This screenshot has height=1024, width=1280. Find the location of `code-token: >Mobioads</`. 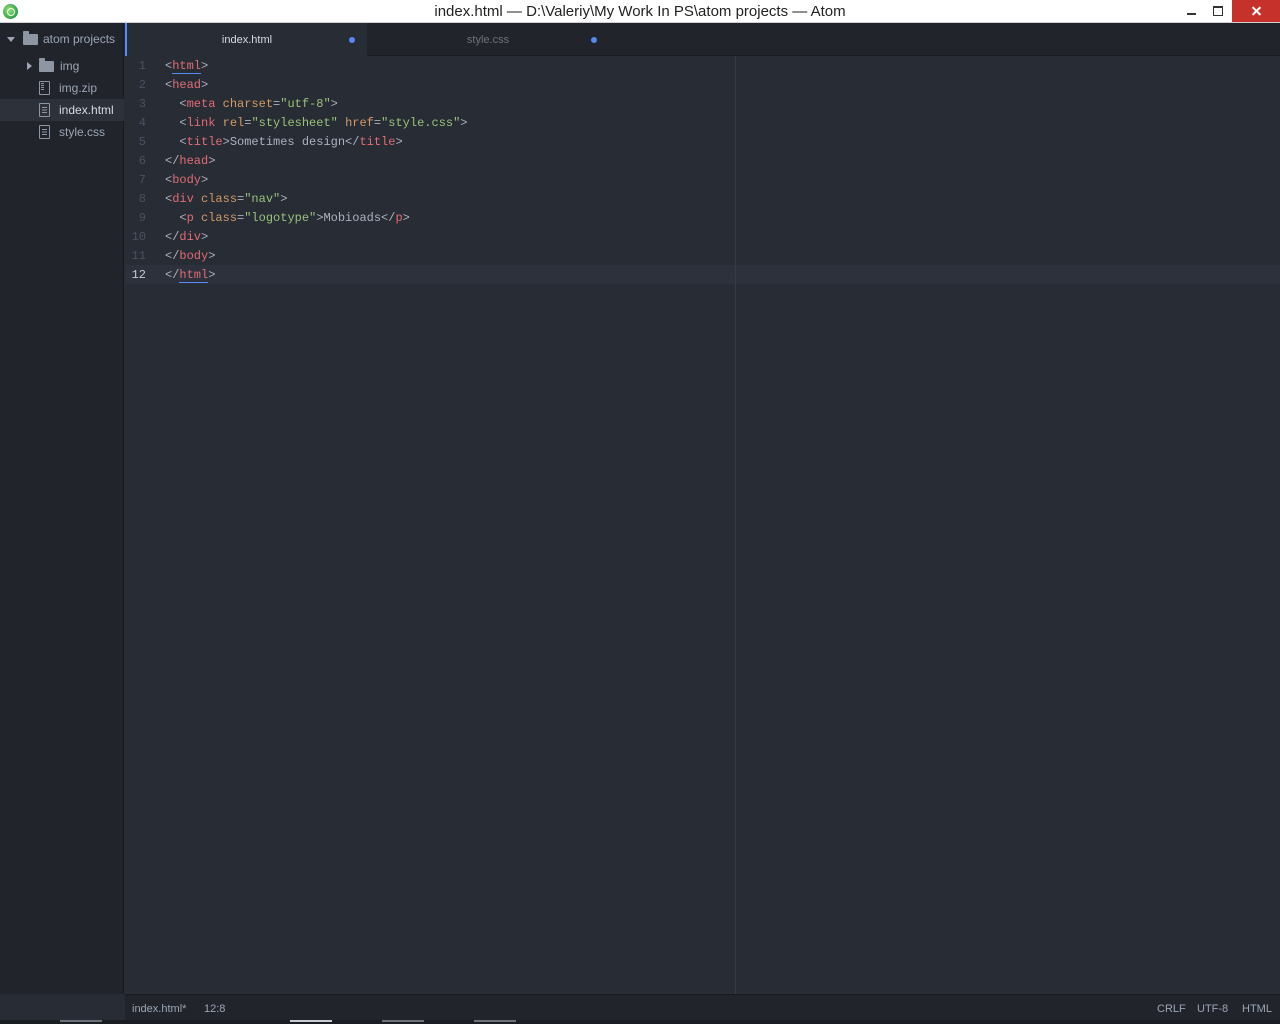

code-token: >Mobioads</ is located at coordinates (356, 218).